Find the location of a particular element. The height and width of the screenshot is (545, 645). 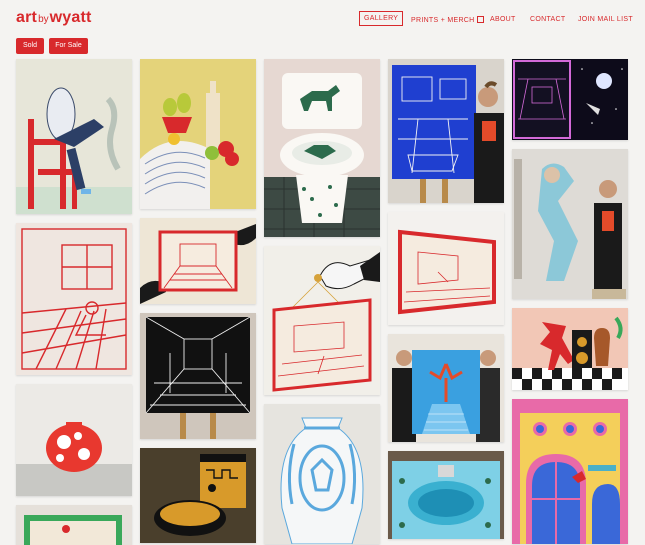

gallery-item-figure-chair is located at coordinates (74, 136).